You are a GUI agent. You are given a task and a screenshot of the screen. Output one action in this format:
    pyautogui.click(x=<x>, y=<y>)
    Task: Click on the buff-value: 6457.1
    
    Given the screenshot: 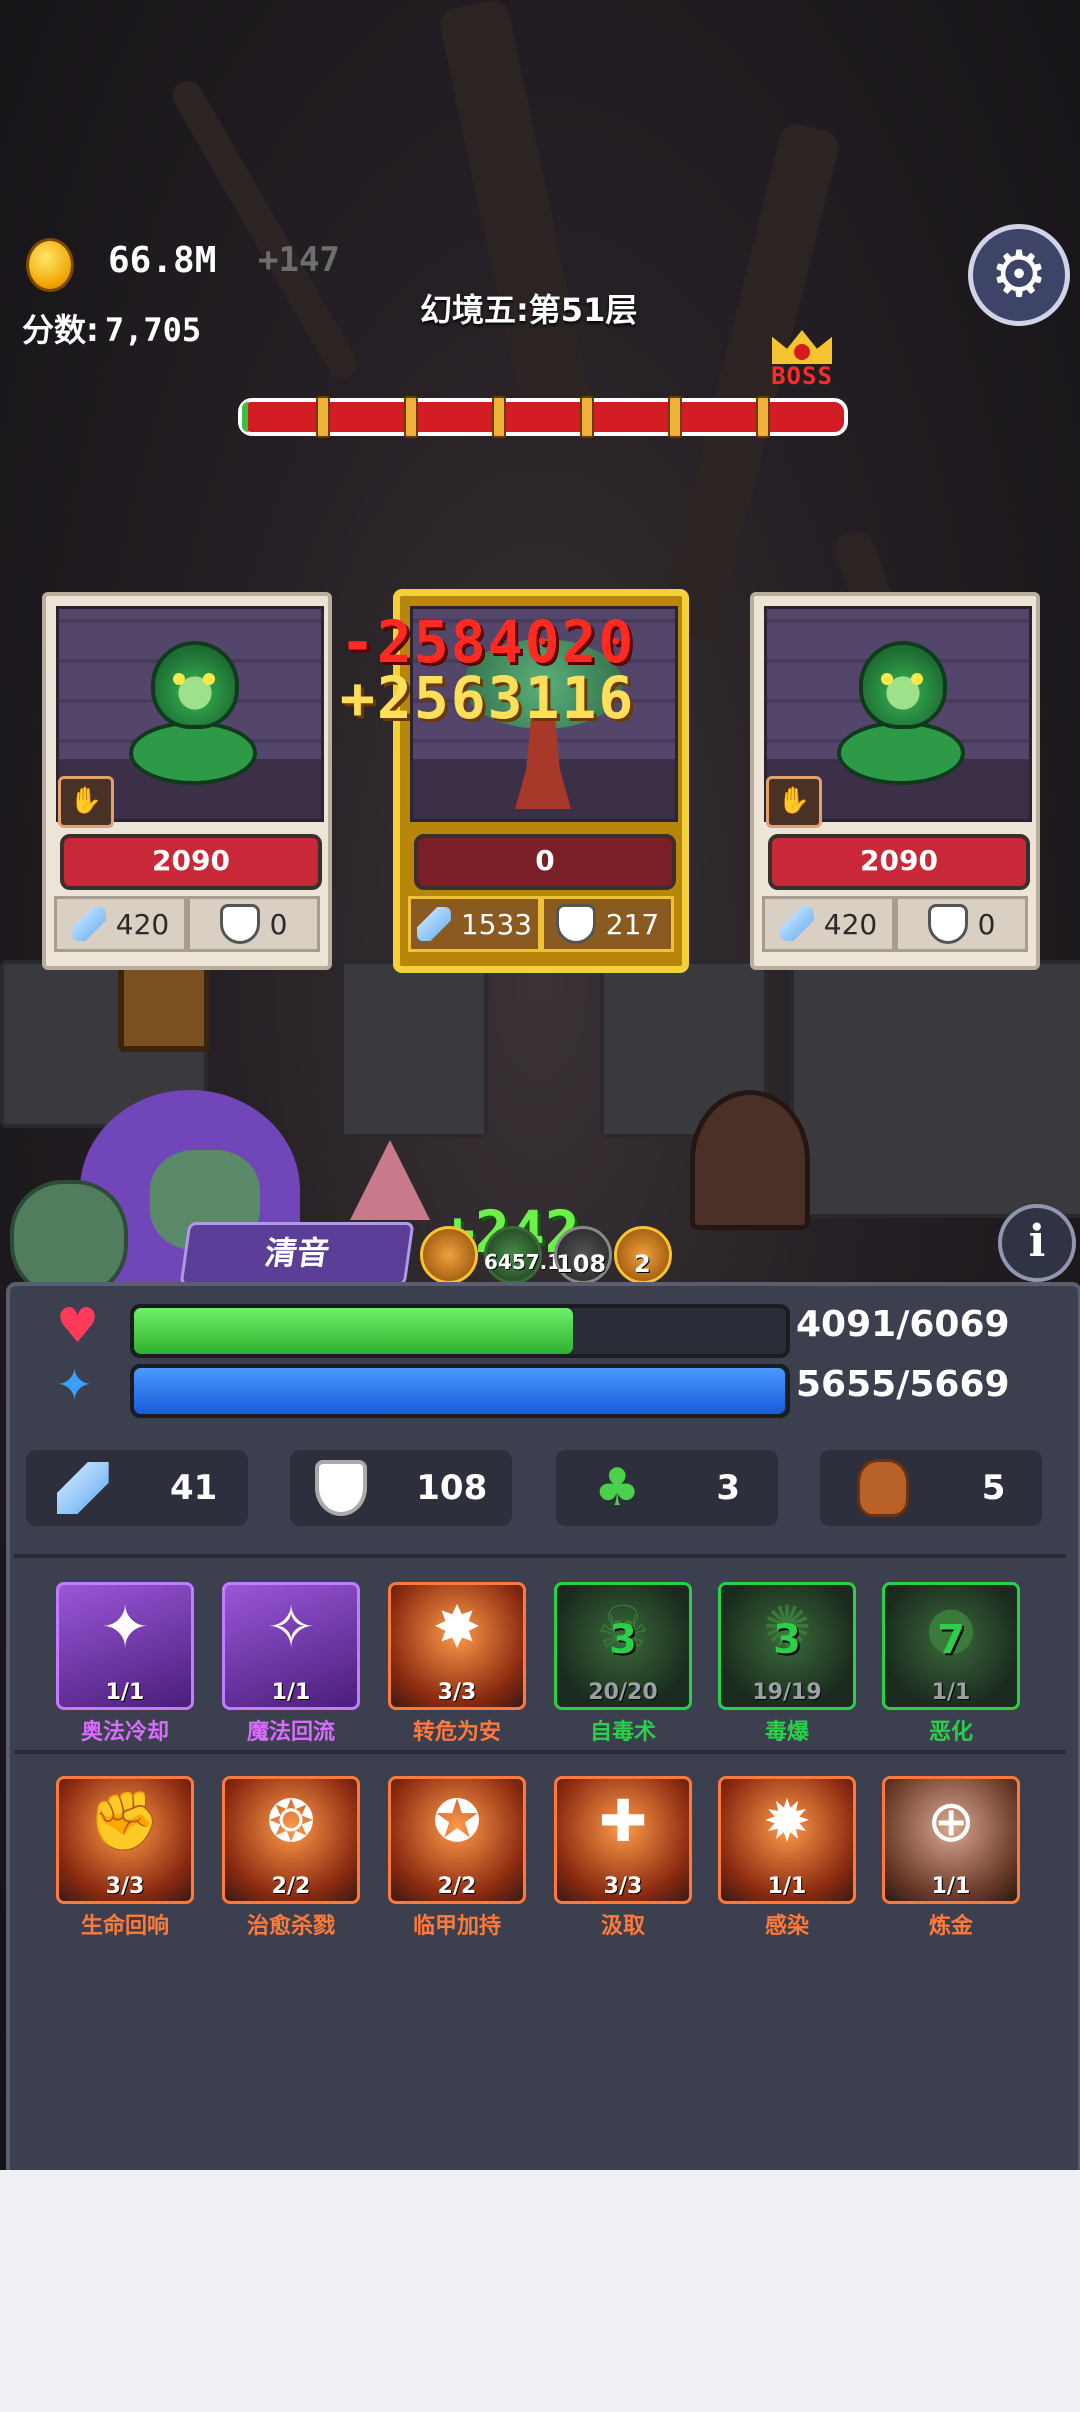 What is the action you would take?
    pyautogui.click(x=523, y=1262)
    